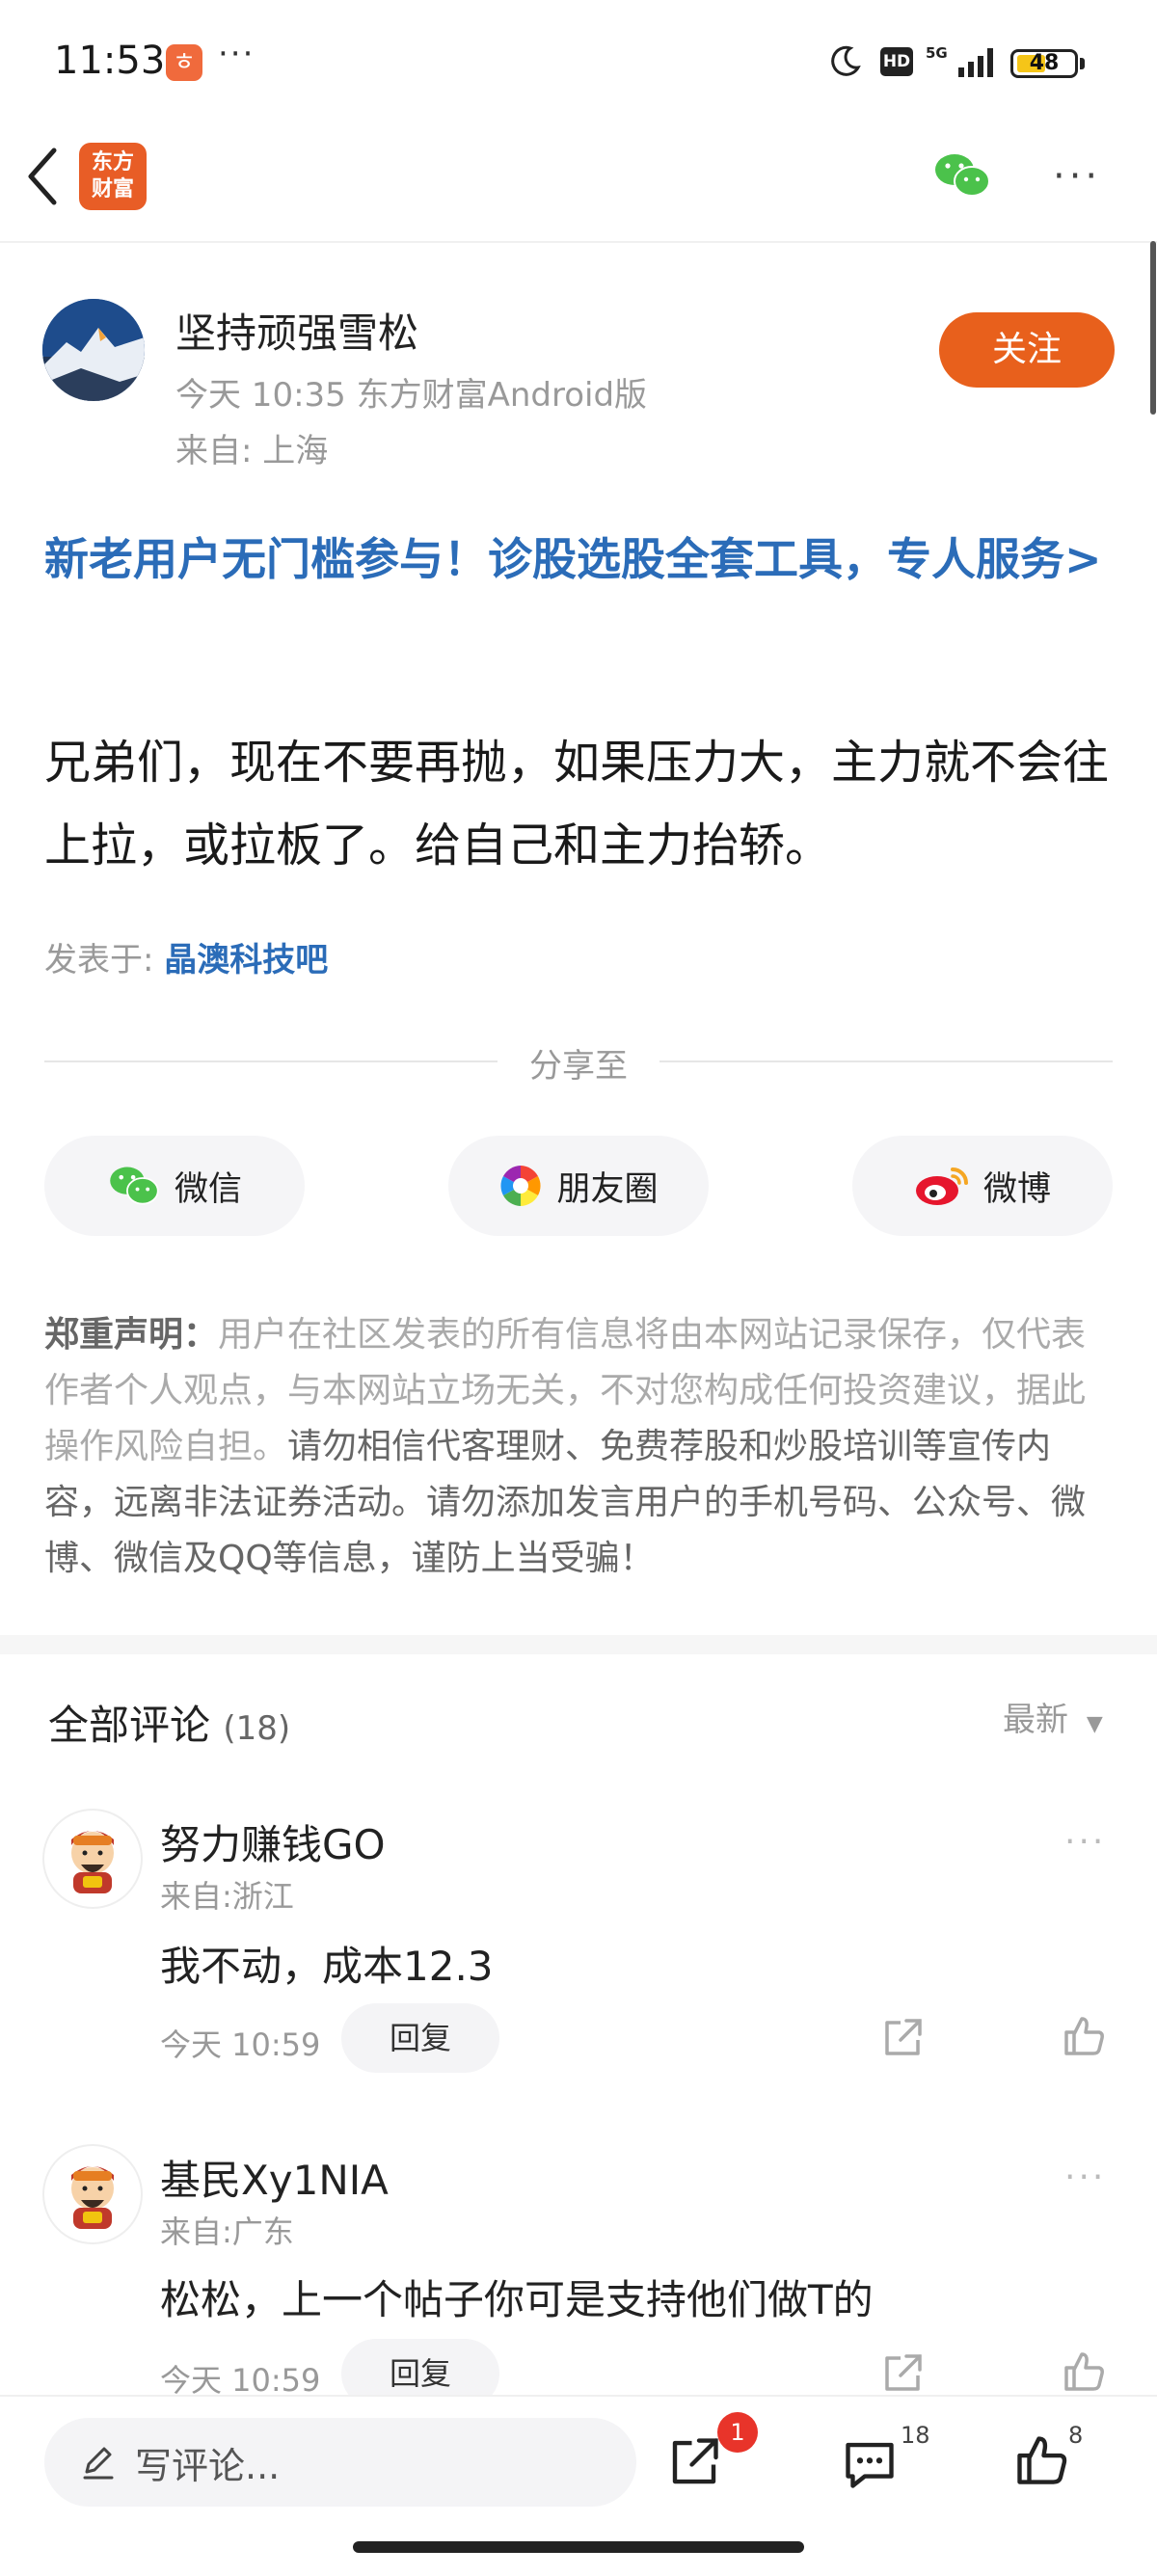 The height and width of the screenshot is (2576, 1157). Describe the element at coordinates (93, 350) in the screenshot. I see `author-avatar` at that location.